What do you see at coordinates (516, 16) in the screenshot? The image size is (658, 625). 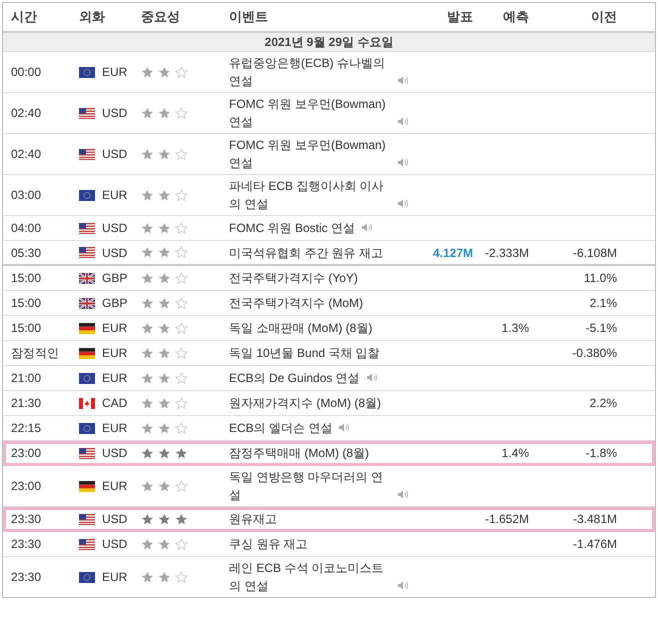 I see `column-header: 예측` at bounding box center [516, 16].